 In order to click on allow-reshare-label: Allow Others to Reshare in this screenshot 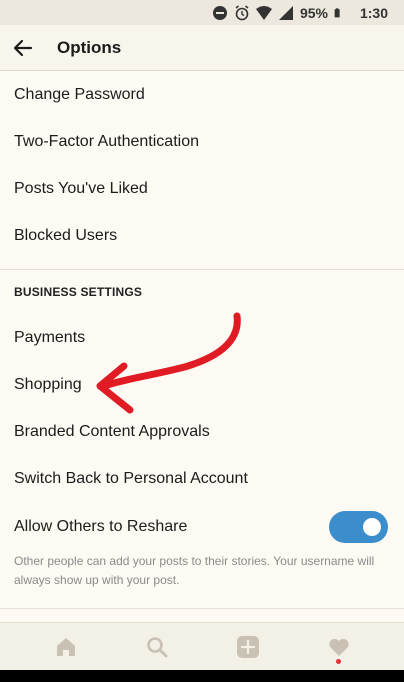, I will do `click(101, 526)`.